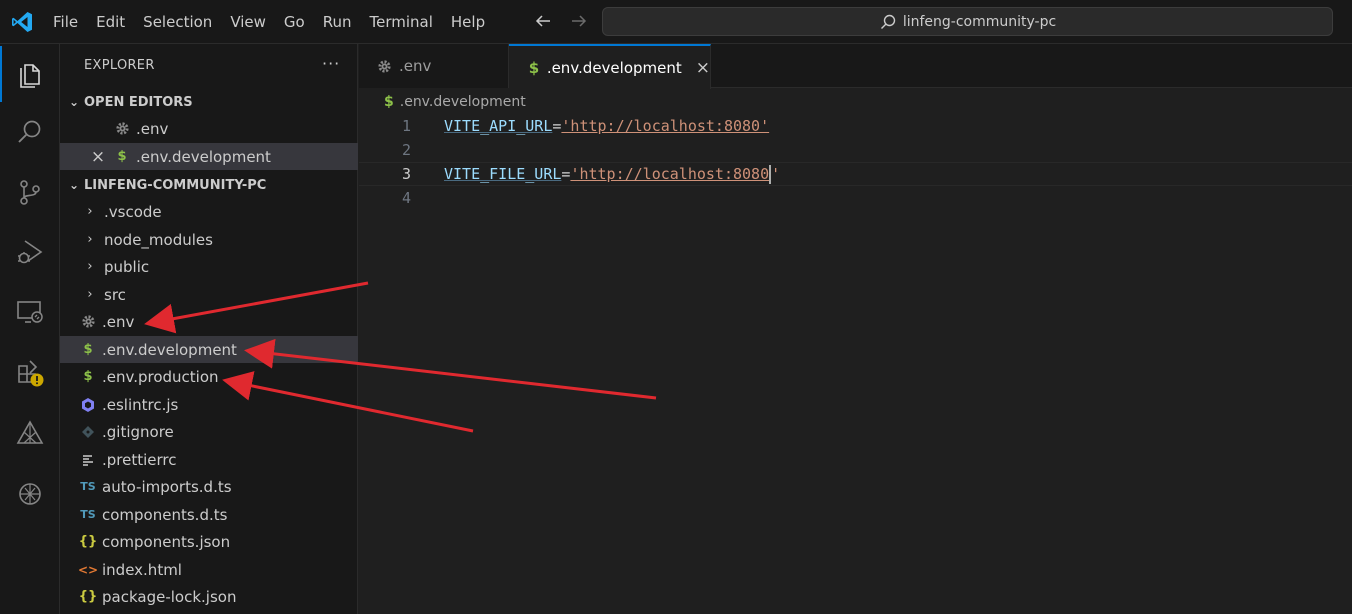  What do you see at coordinates (406, 198) in the screenshot?
I see `line-number: 4` at bounding box center [406, 198].